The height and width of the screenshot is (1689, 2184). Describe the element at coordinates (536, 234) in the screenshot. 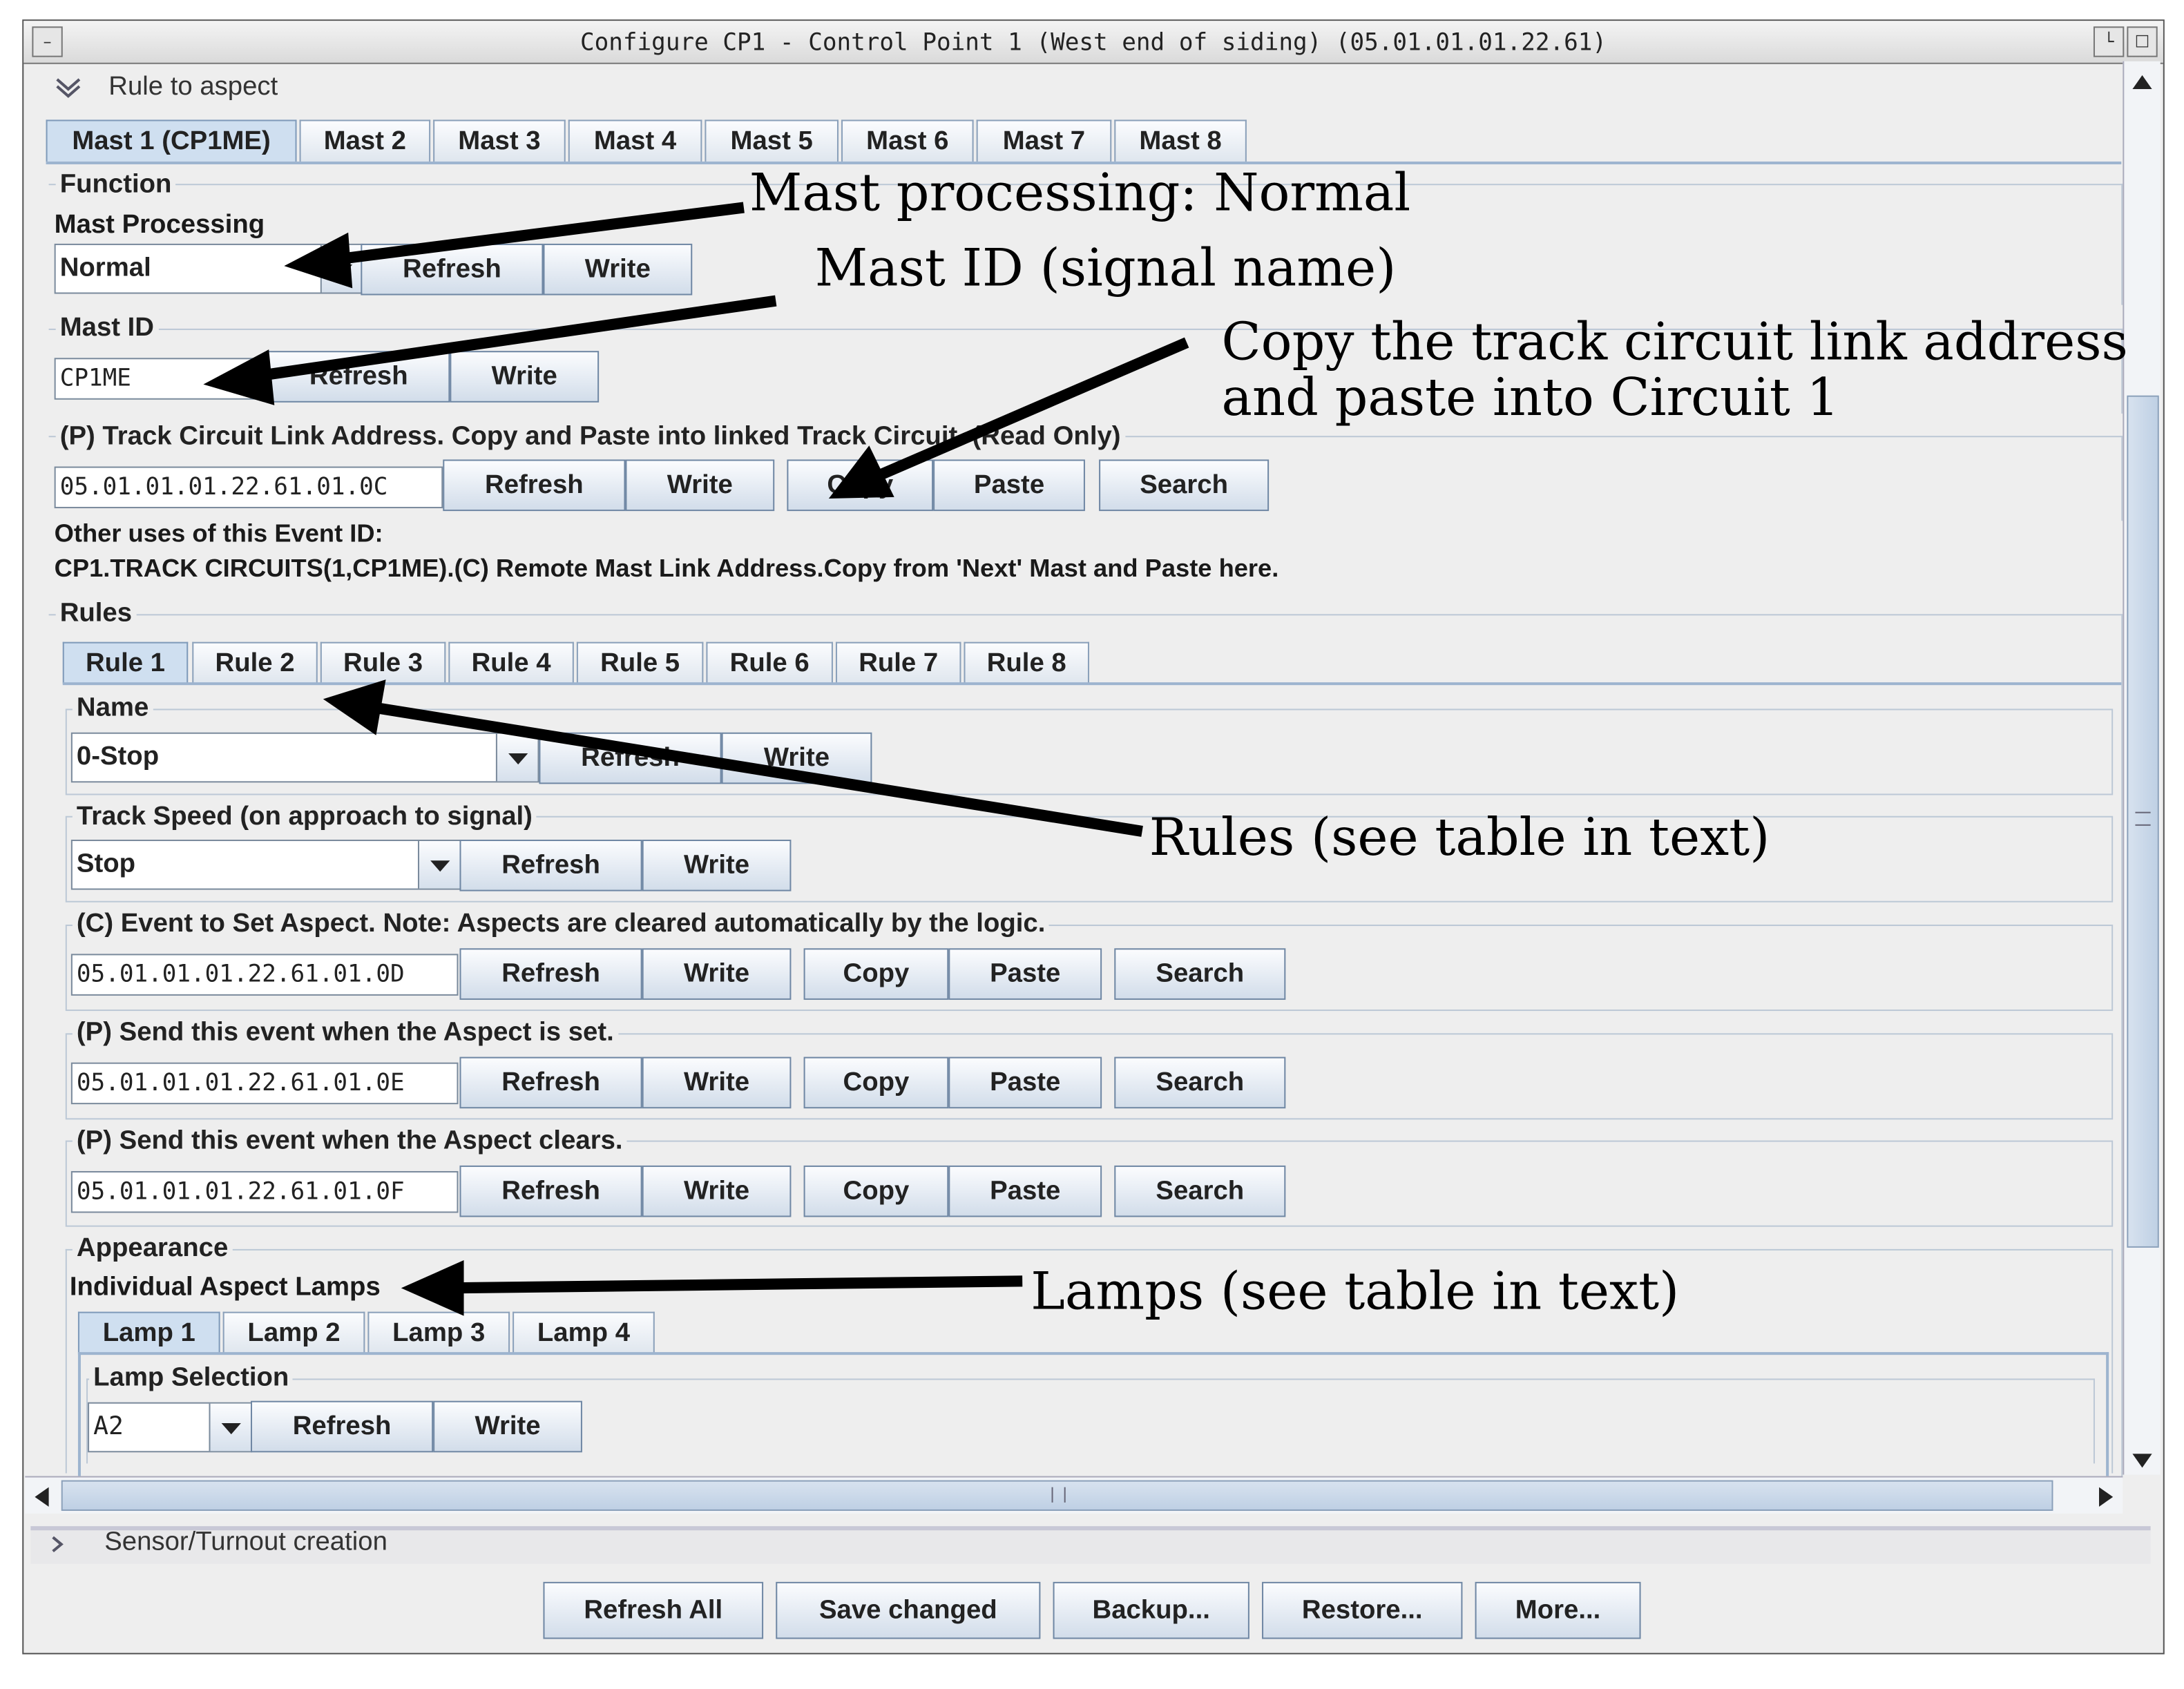

I see `arrow-mast-processing` at that location.